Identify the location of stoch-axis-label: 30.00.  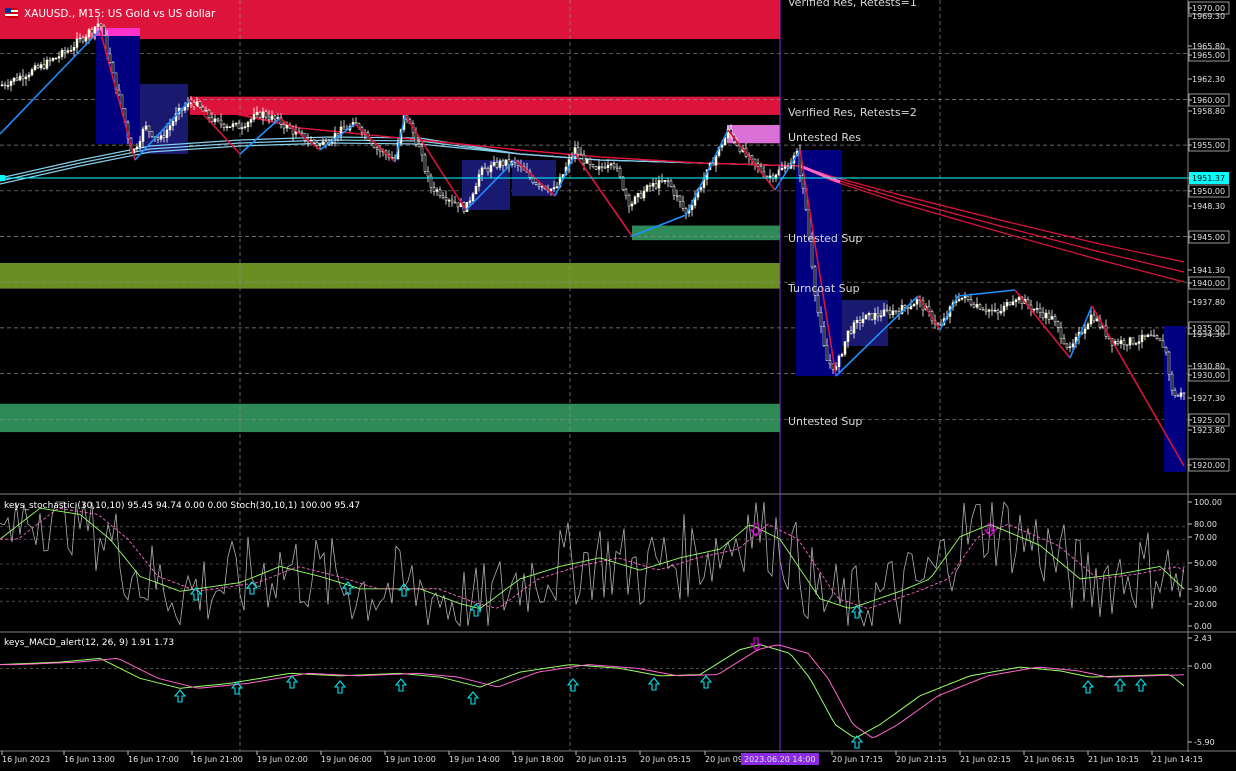
(1205, 589).